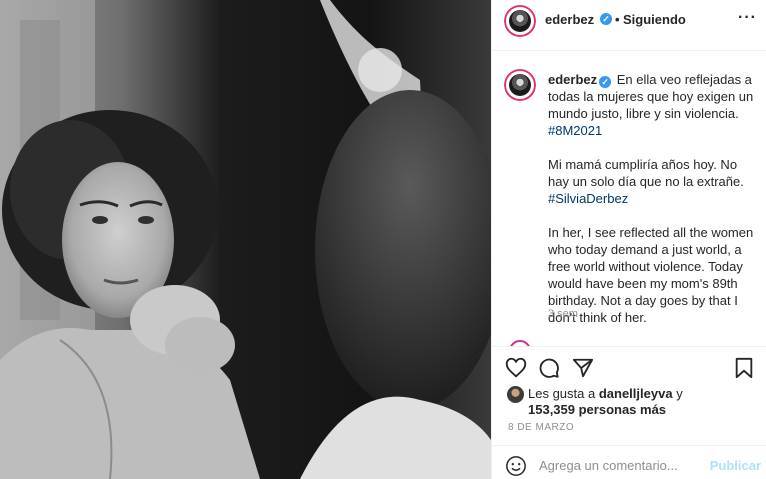 This screenshot has height=479, width=766. What do you see at coordinates (583, 368) in the screenshot?
I see `share-paper-plane-icon` at bounding box center [583, 368].